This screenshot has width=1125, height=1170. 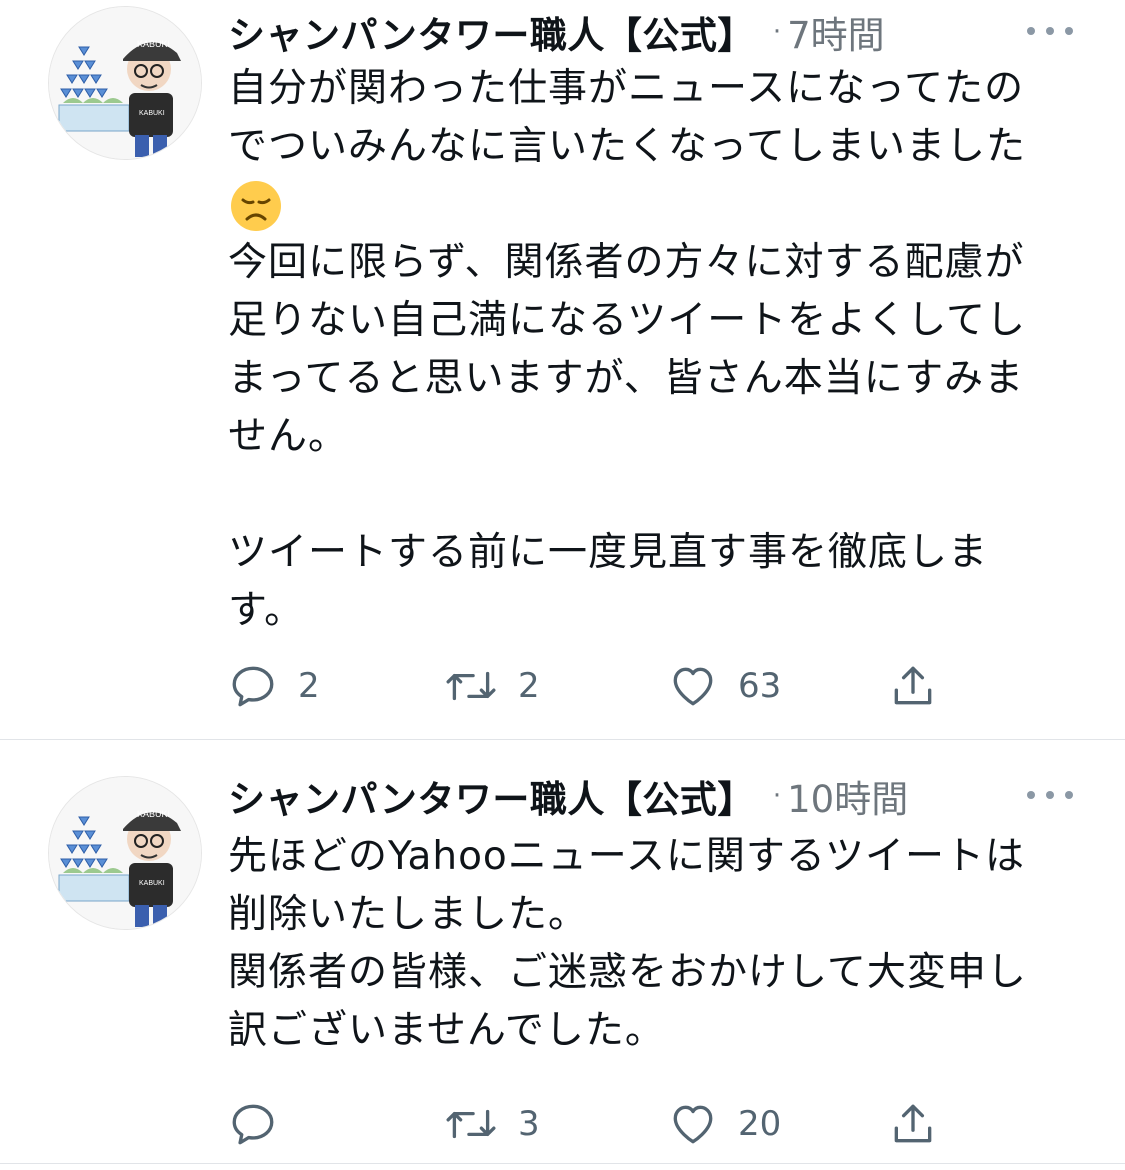 I want to click on retweet-button: 2, so click(x=492, y=686).